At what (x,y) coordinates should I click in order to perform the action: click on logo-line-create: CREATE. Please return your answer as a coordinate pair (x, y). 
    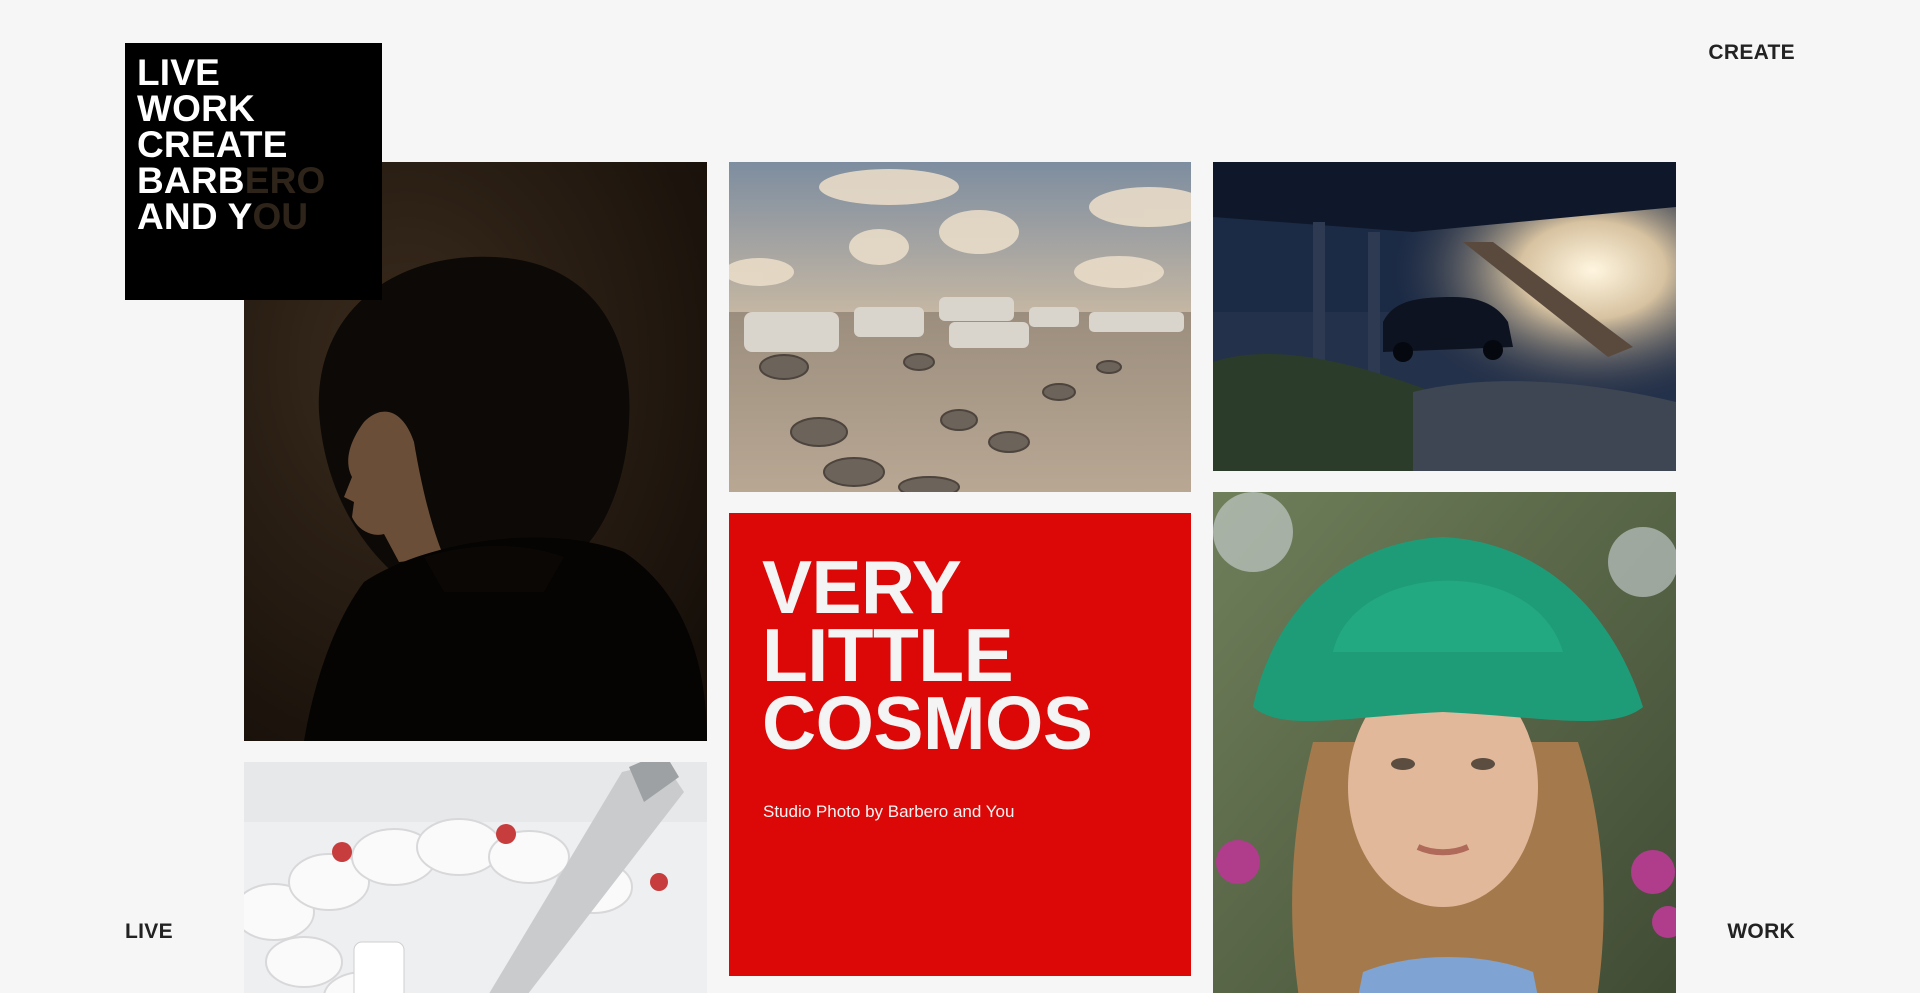
    Looking at the image, I should click on (212, 144).